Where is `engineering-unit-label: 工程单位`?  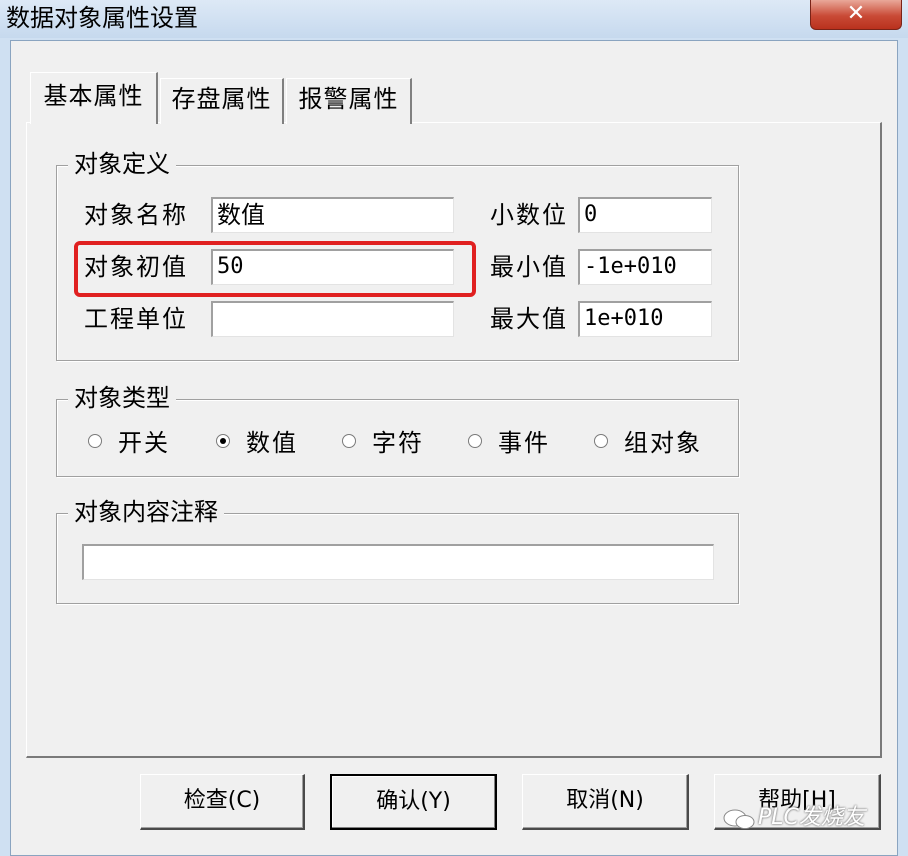 engineering-unit-label: 工程单位 is located at coordinates (136, 319).